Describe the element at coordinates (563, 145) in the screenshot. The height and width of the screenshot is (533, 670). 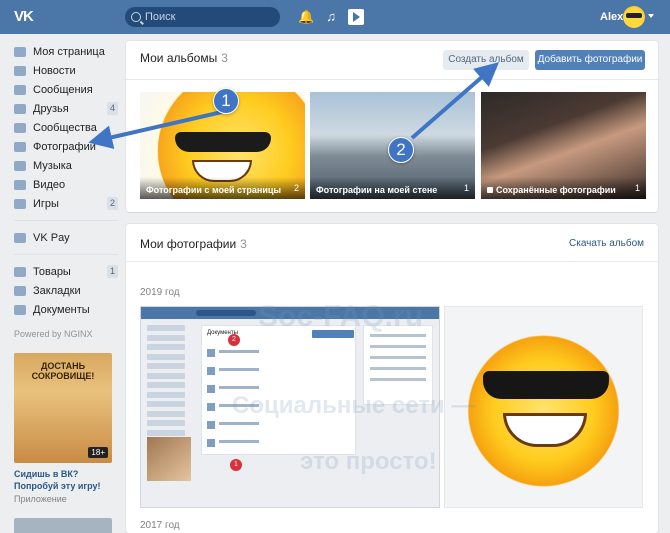
I see `album-saved-photos: Сохранённые фотографии 1` at that location.